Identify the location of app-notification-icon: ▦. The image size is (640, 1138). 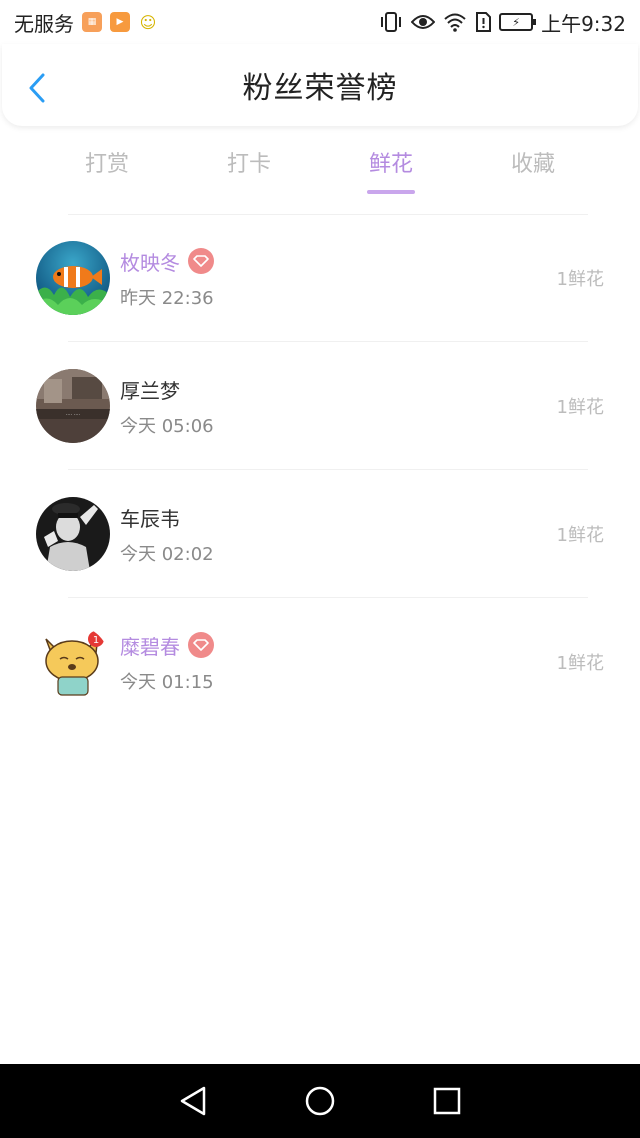
(92, 22).